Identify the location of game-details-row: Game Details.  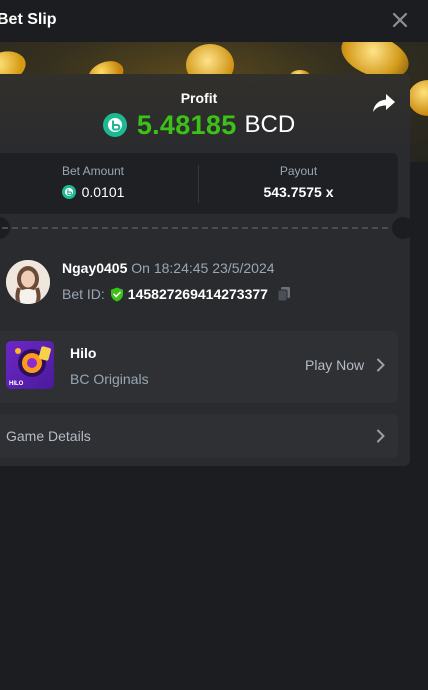
(199, 436).